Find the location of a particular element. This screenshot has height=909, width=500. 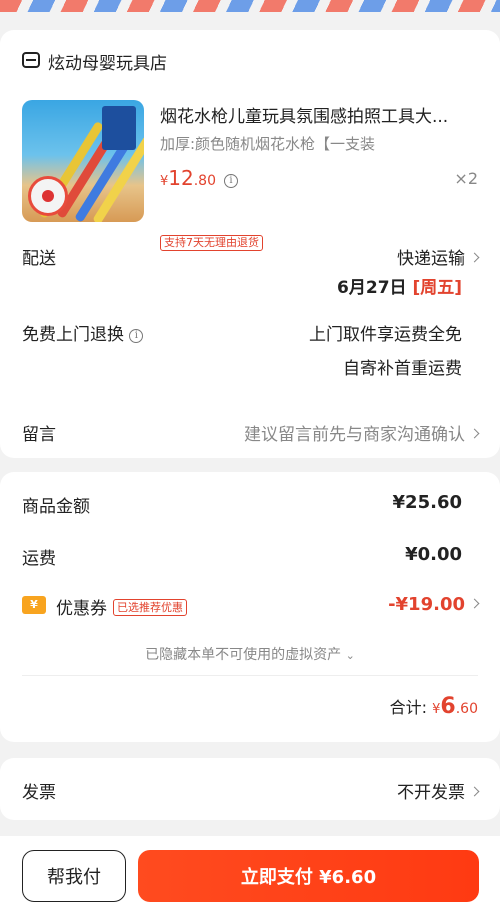

invoice-value: 不开发票 is located at coordinates (438, 790).